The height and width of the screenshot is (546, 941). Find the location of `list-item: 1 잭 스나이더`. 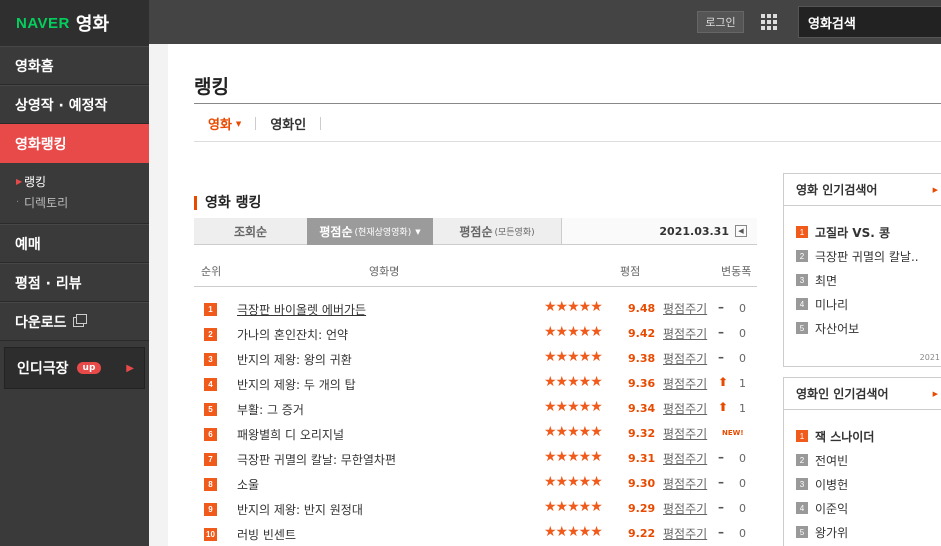

list-item: 1 잭 스나이더 is located at coordinates (863, 436).